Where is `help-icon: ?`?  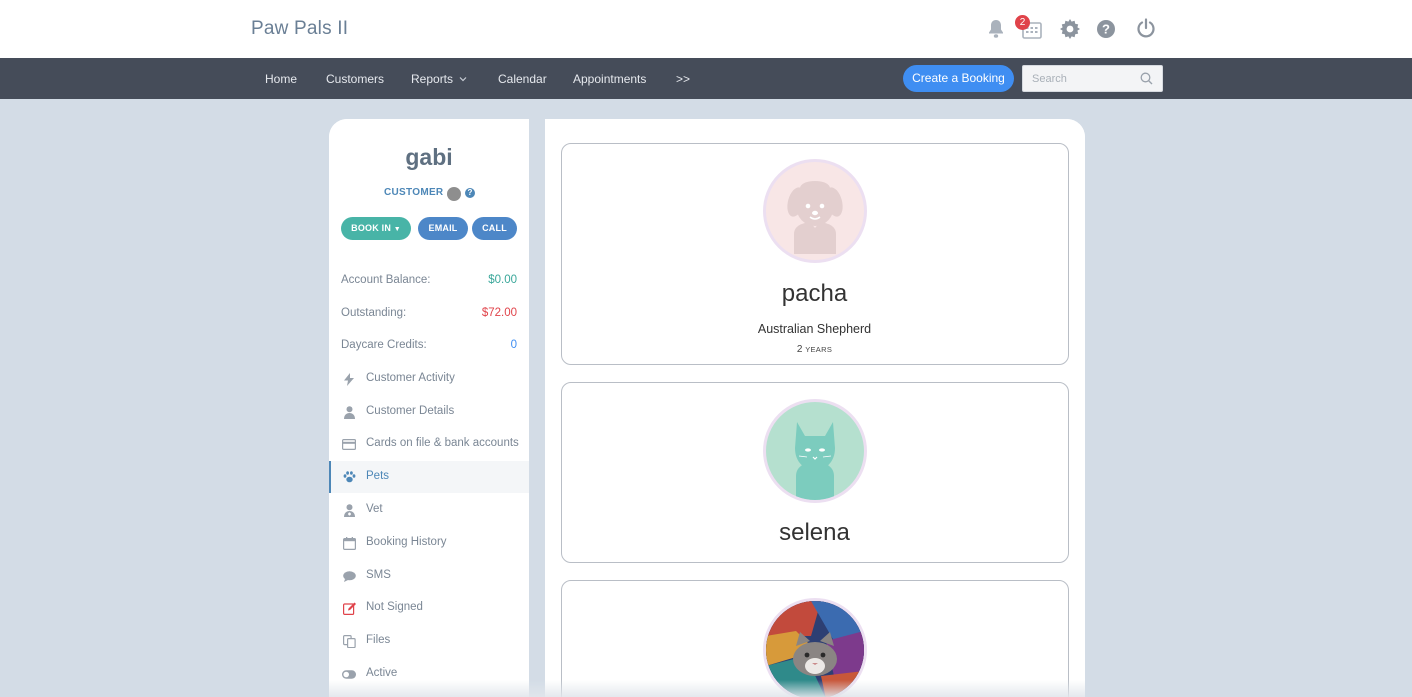 help-icon: ? is located at coordinates (1106, 29).